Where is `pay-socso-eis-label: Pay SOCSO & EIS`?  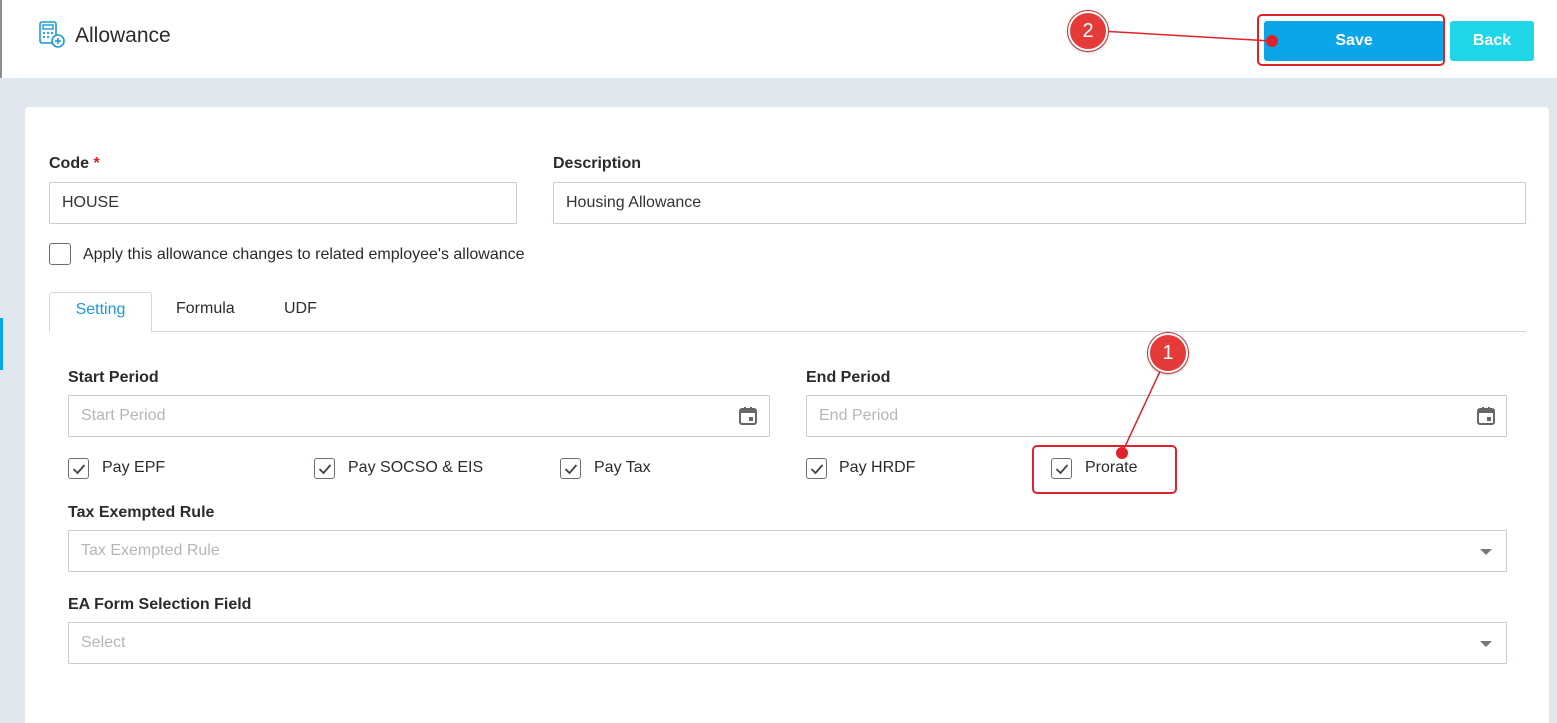
pay-socso-eis-label: Pay SOCSO & EIS is located at coordinates (416, 467).